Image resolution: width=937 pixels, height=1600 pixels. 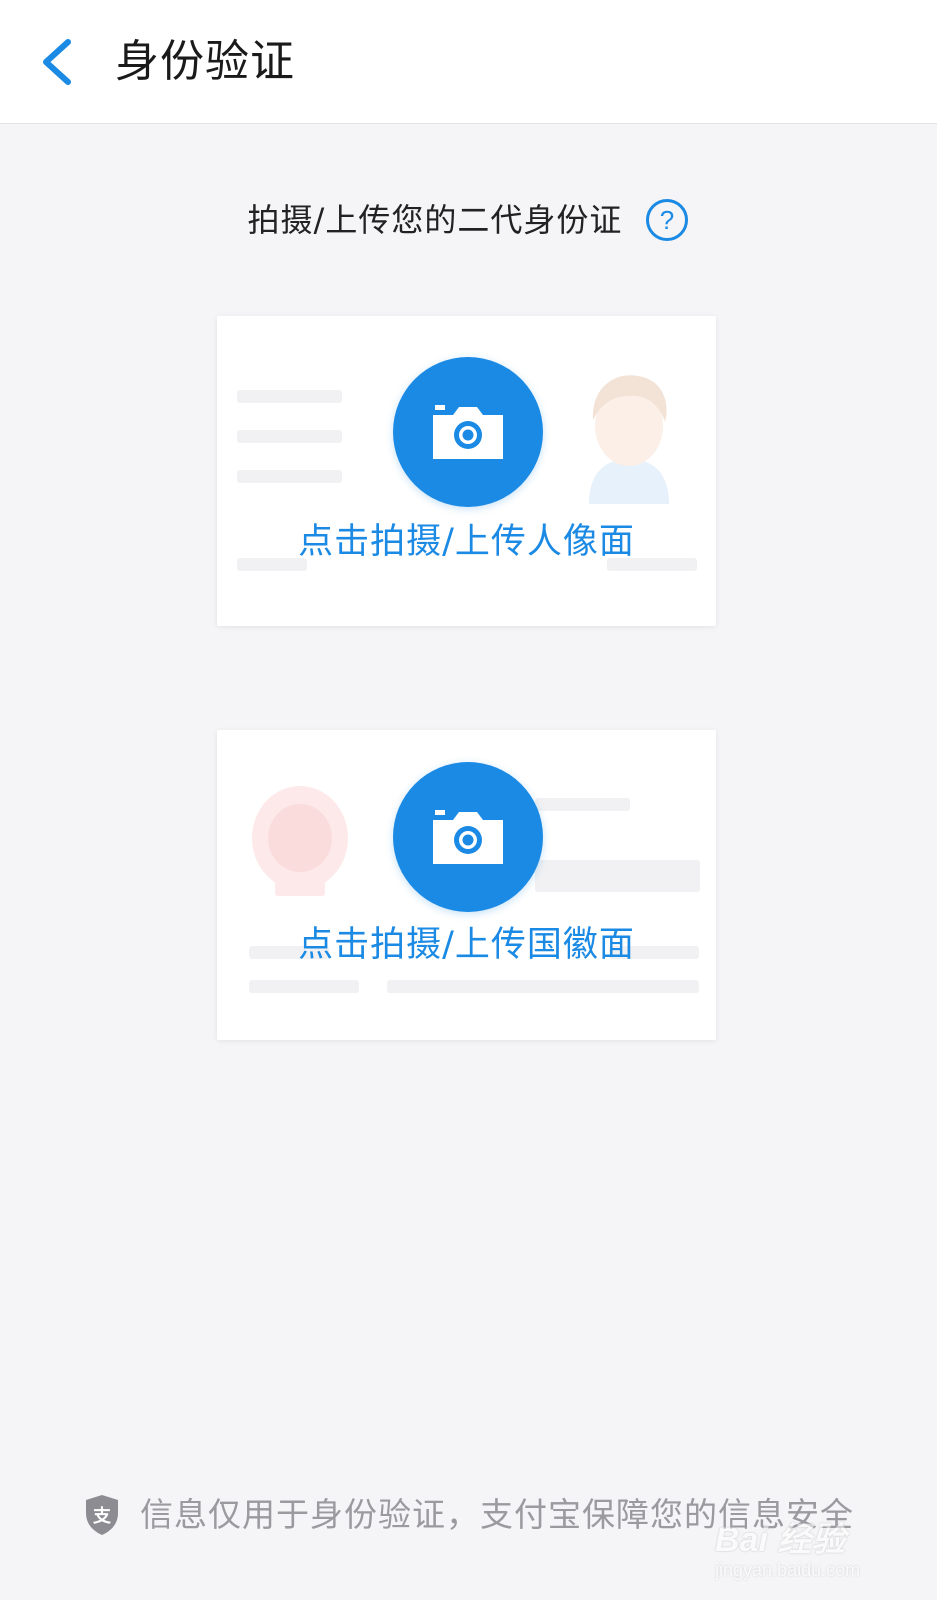 I want to click on baidu-jingyan-watermark: Bai 经验 jingyan.baidu.com, so click(x=800, y=1547).